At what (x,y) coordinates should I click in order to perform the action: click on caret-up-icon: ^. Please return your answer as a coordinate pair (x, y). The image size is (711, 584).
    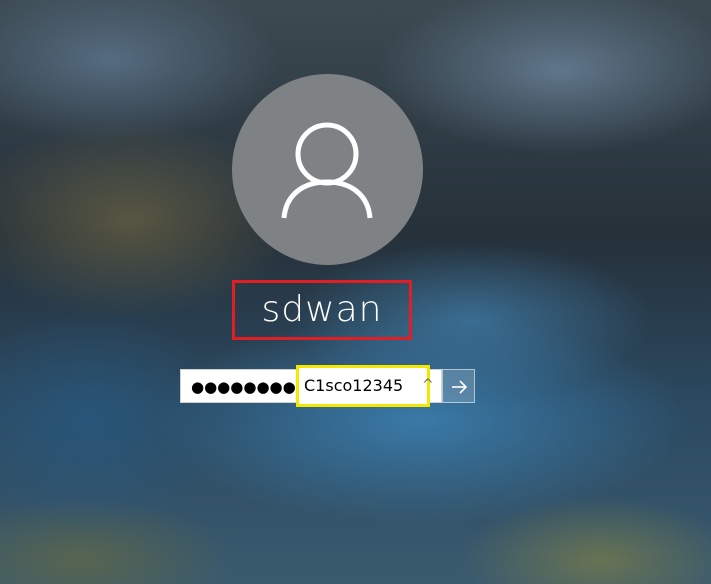
    Looking at the image, I should click on (428, 385).